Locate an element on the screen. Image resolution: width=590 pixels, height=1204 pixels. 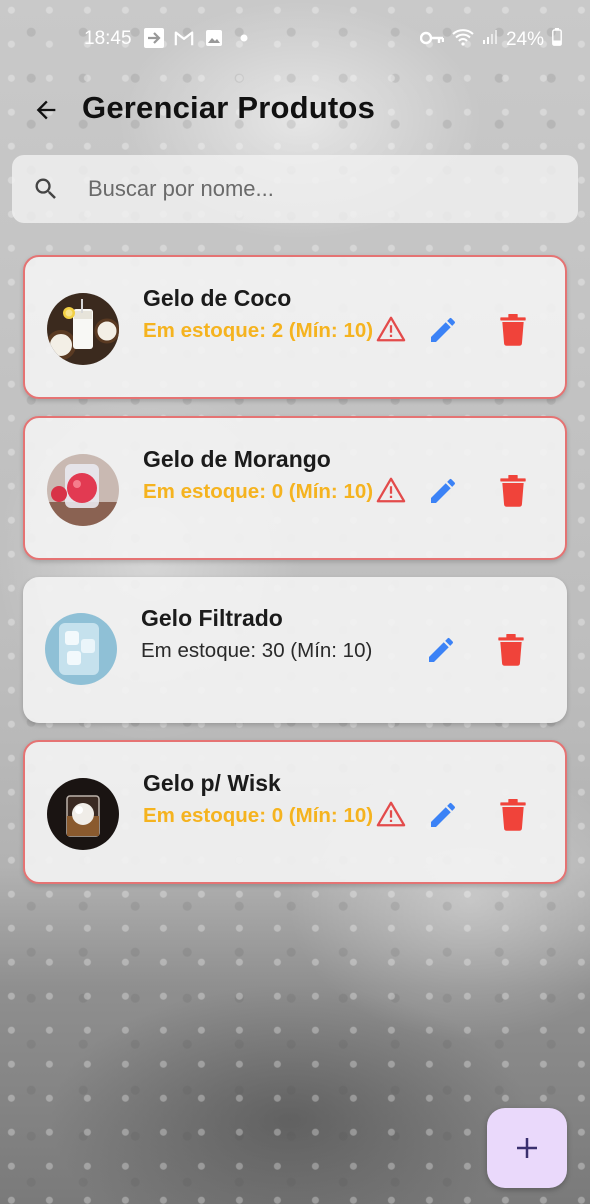
product-stock: Em estoque: 2 (Mín: 10) is located at coordinates (258, 330).